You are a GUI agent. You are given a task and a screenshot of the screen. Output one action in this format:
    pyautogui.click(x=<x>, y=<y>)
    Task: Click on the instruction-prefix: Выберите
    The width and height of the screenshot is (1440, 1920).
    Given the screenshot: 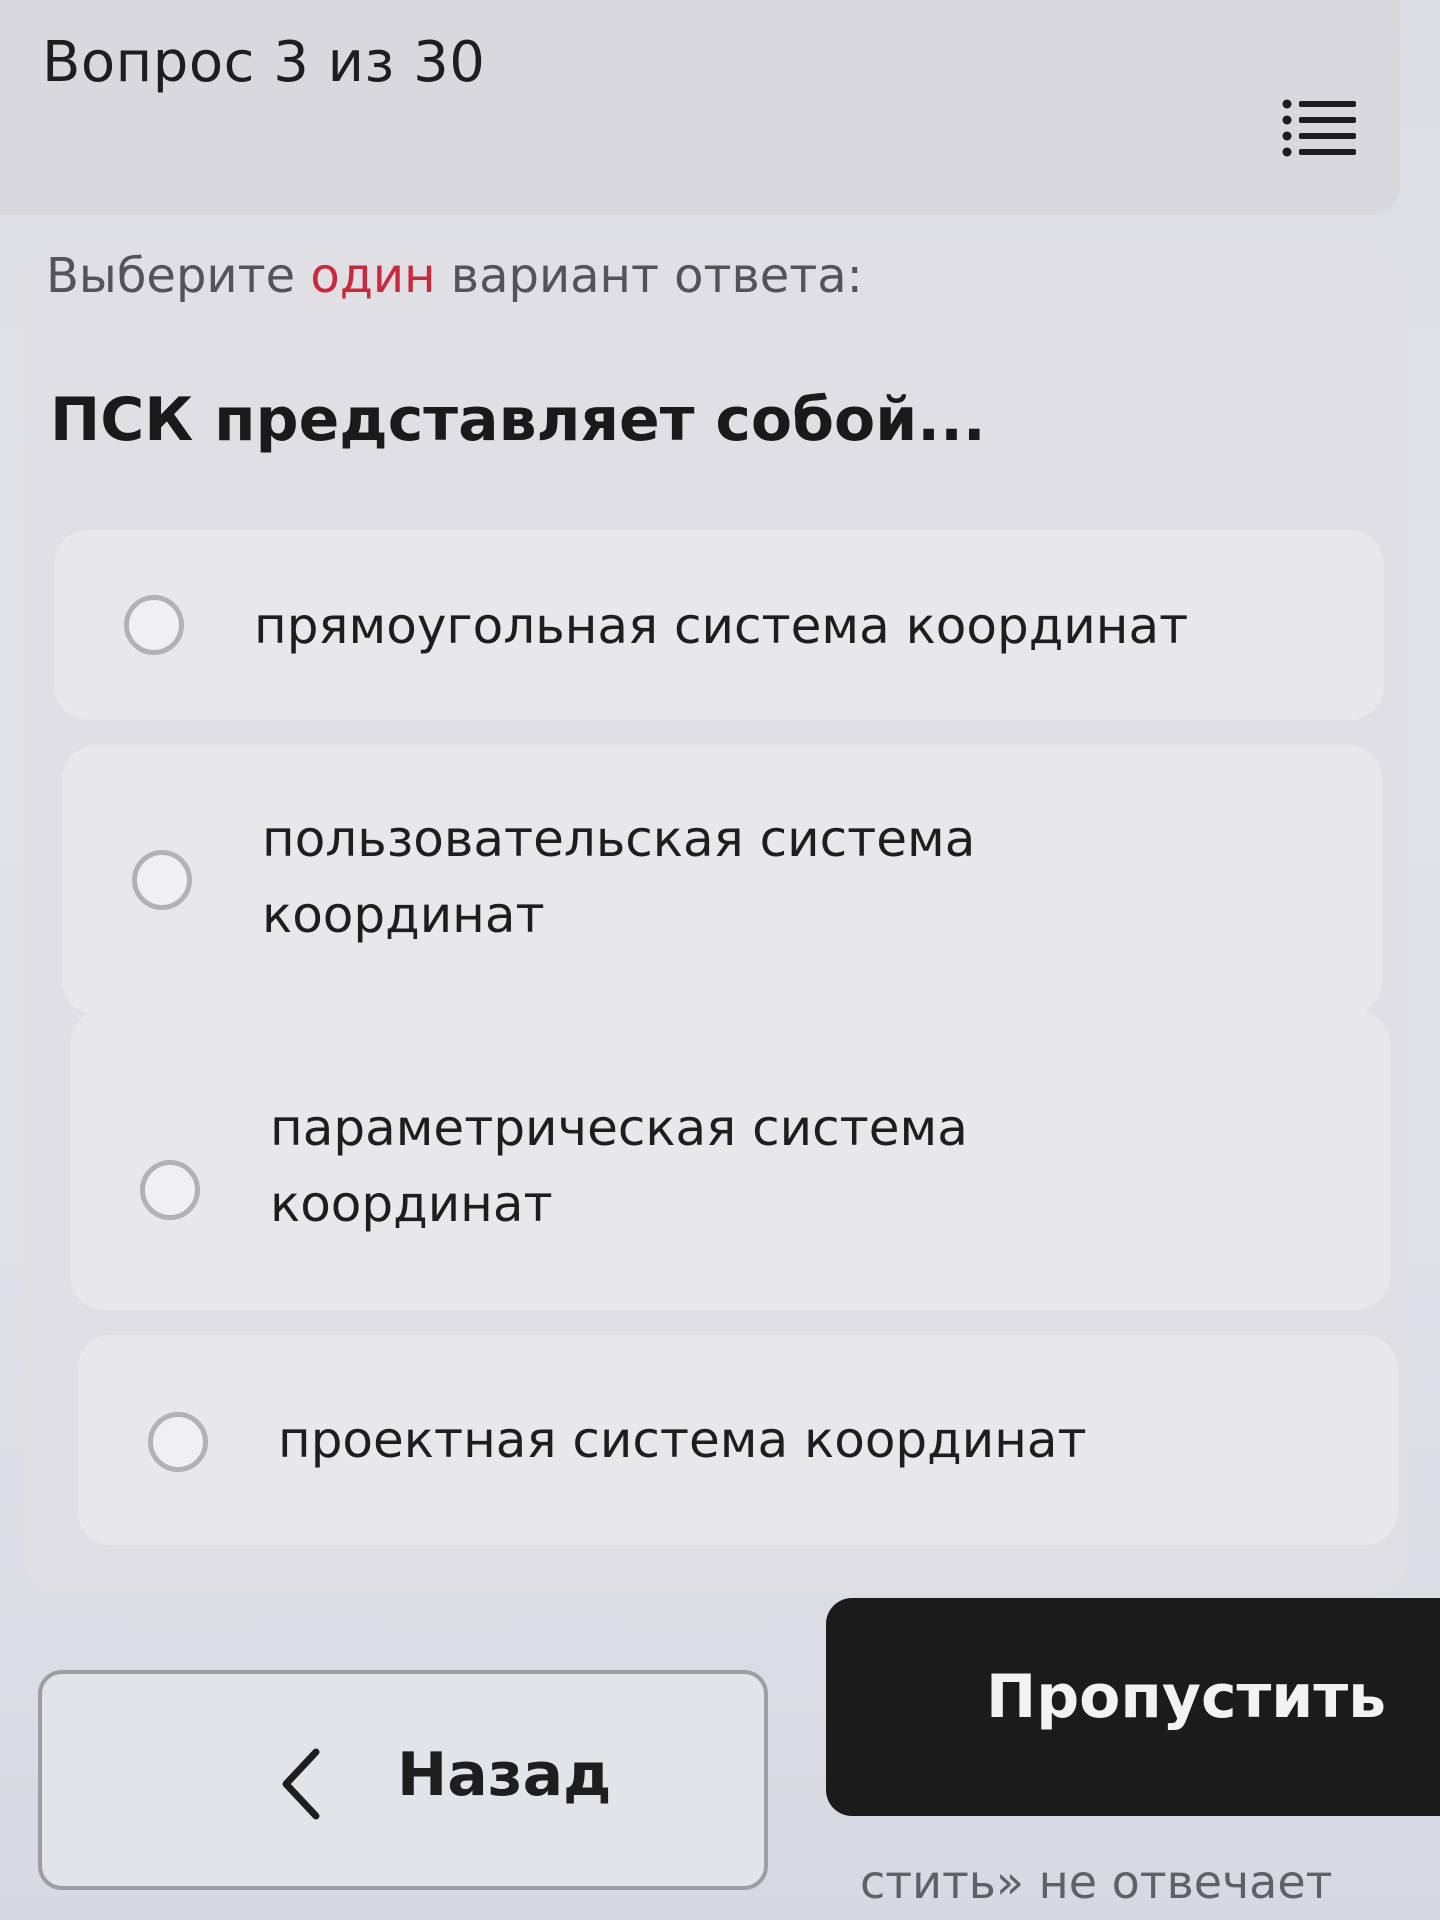 What is the action you would take?
    pyautogui.click(x=178, y=276)
    